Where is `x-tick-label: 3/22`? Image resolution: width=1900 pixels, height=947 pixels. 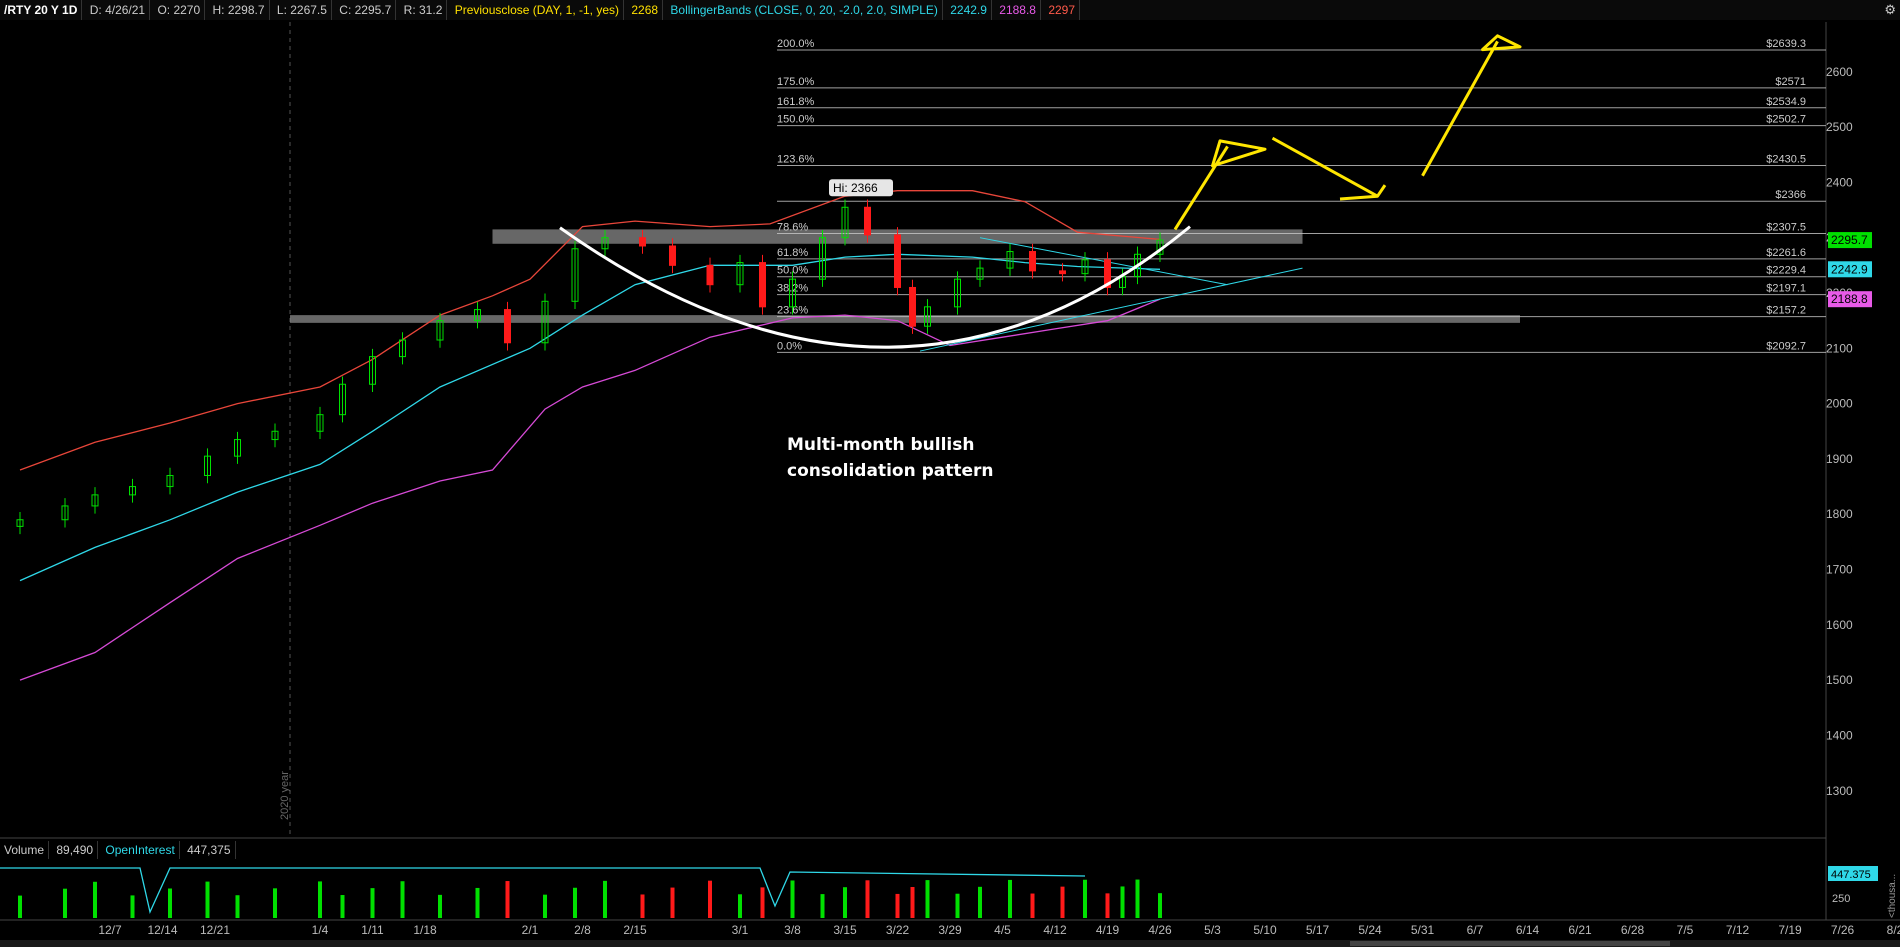
x-tick-label: 3/22 is located at coordinates (898, 930).